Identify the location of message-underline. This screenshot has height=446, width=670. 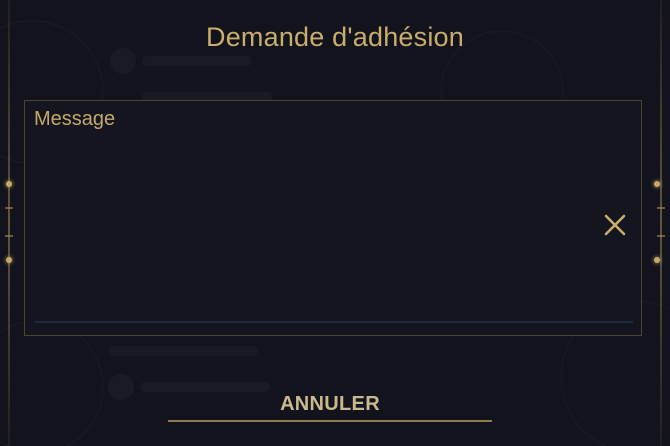
(334, 322).